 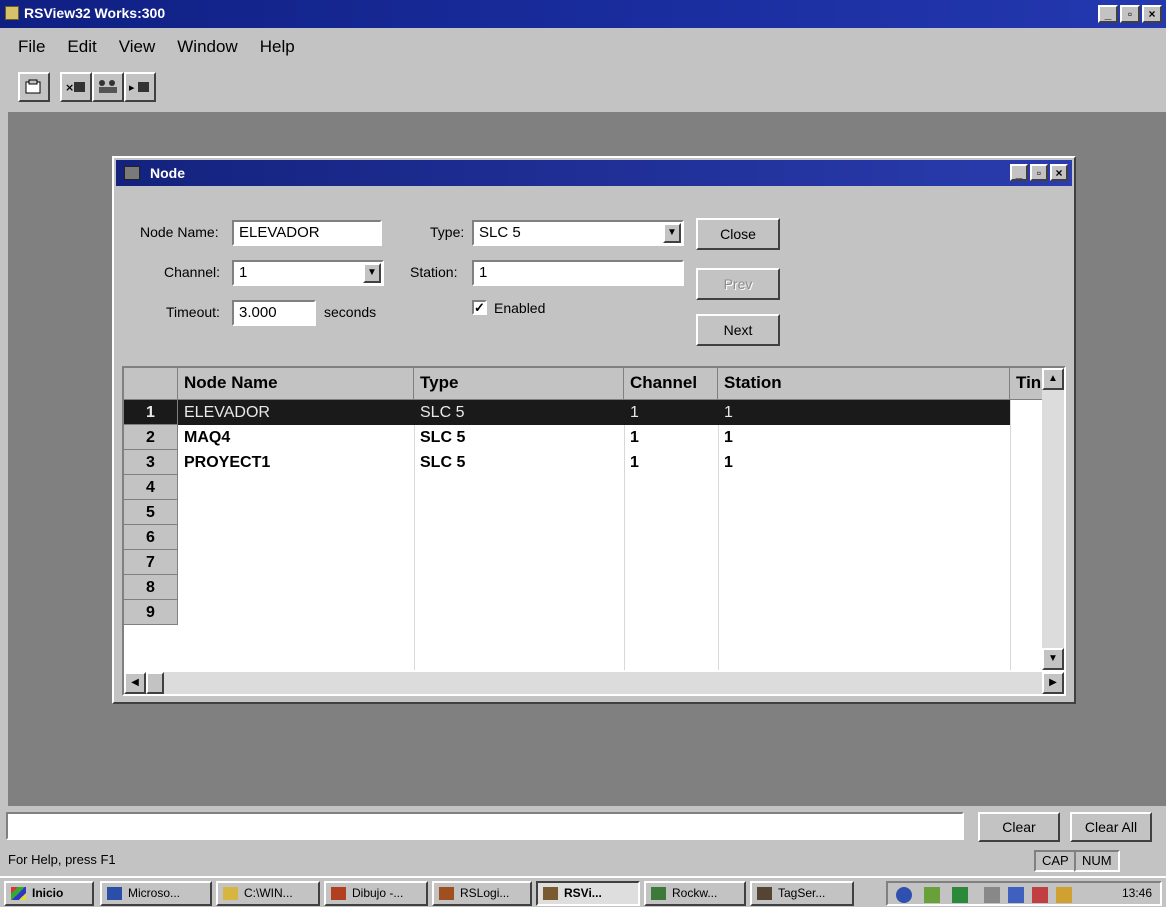 What do you see at coordinates (151, 537) in the screenshot?
I see `row-number: 6` at bounding box center [151, 537].